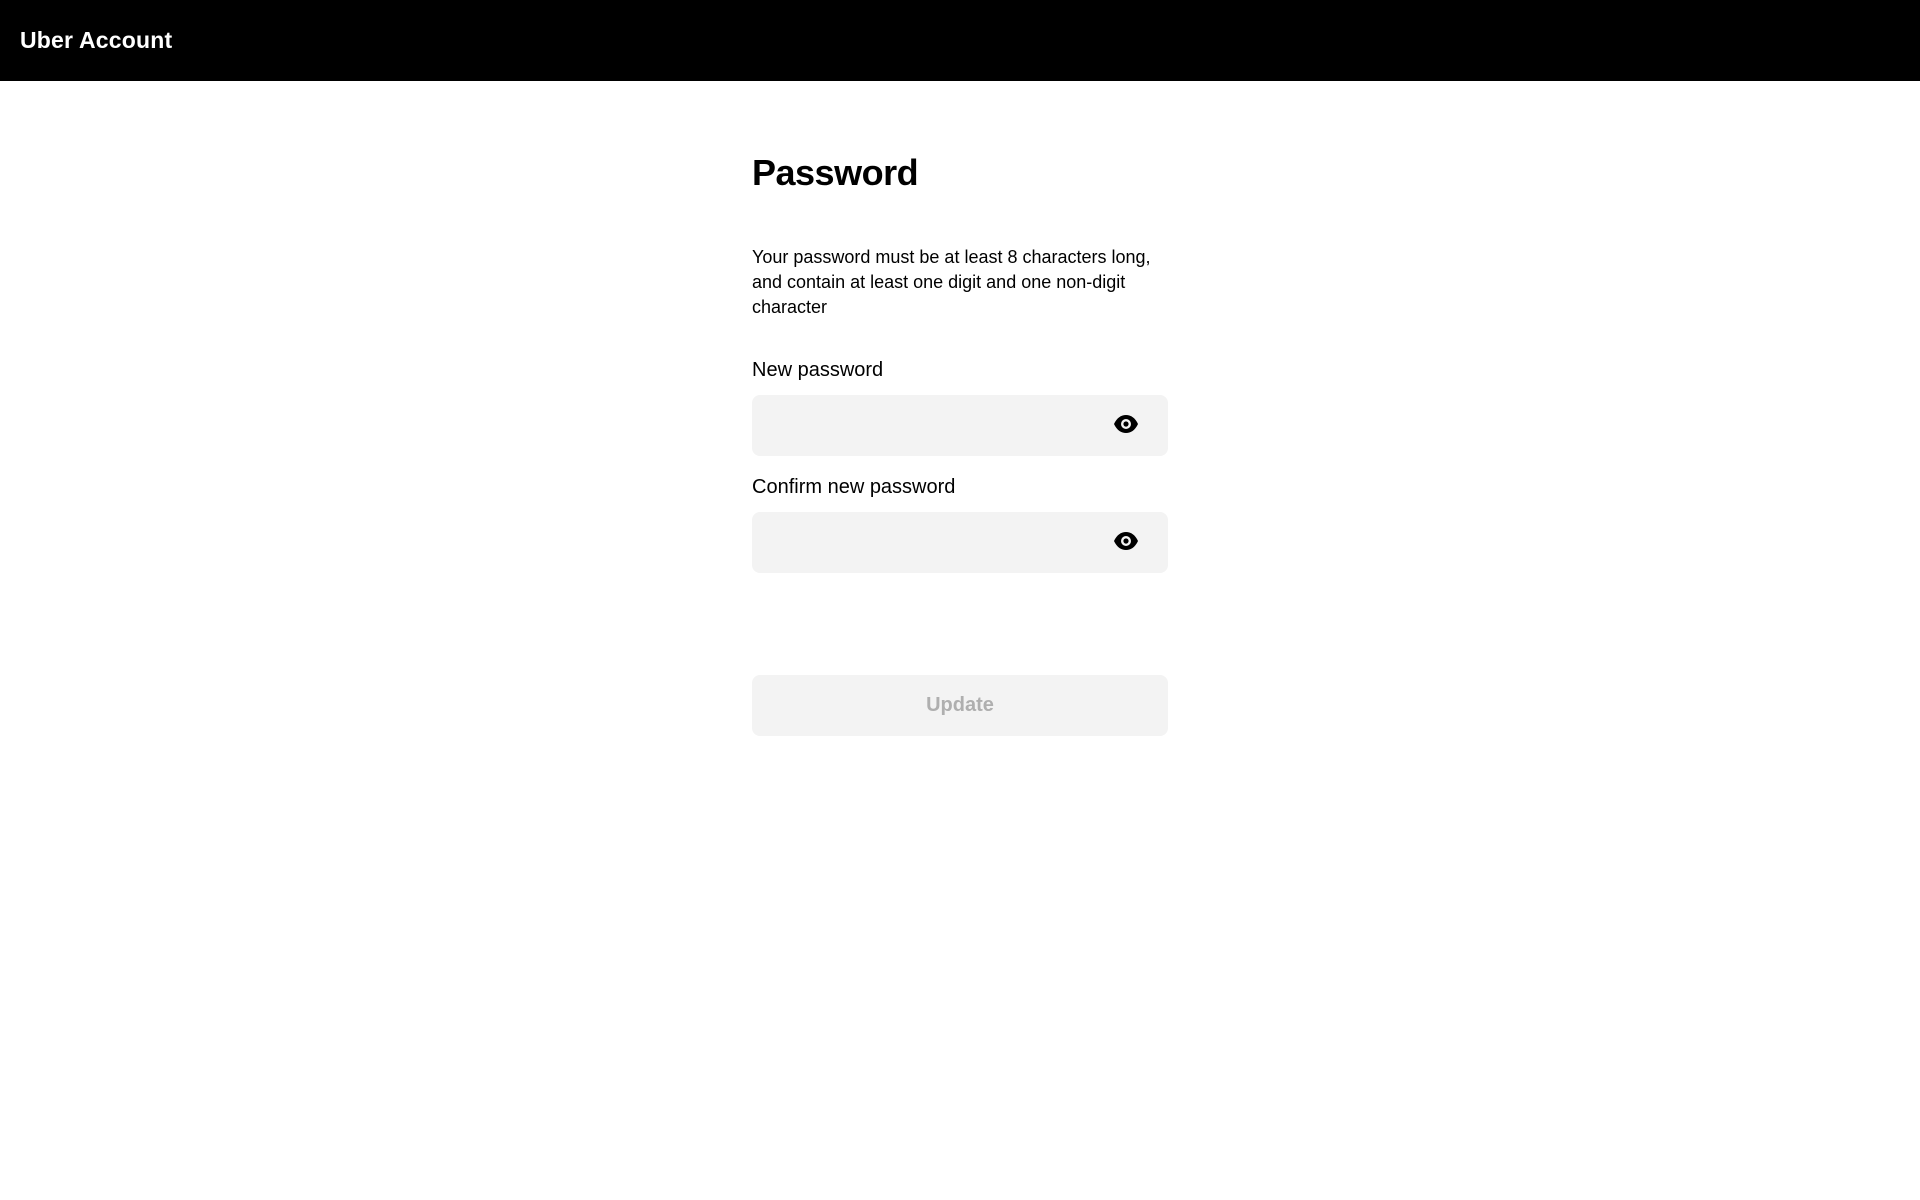 This screenshot has height=1200, width=1920. Describe the element at coordinates (960, 705) in the screenshot. I see `update-button: Update` at that location.